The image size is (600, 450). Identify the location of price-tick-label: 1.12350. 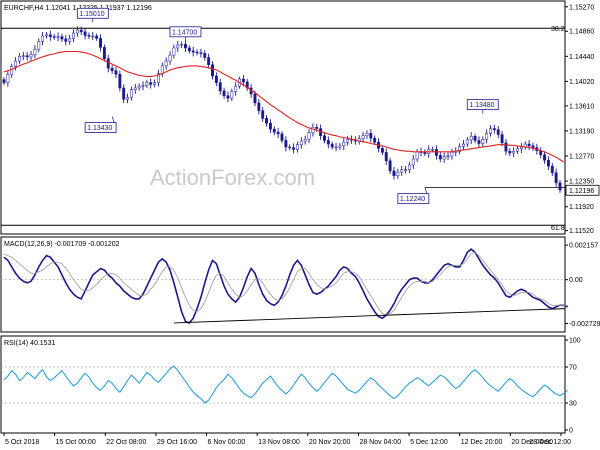
(581, 182).